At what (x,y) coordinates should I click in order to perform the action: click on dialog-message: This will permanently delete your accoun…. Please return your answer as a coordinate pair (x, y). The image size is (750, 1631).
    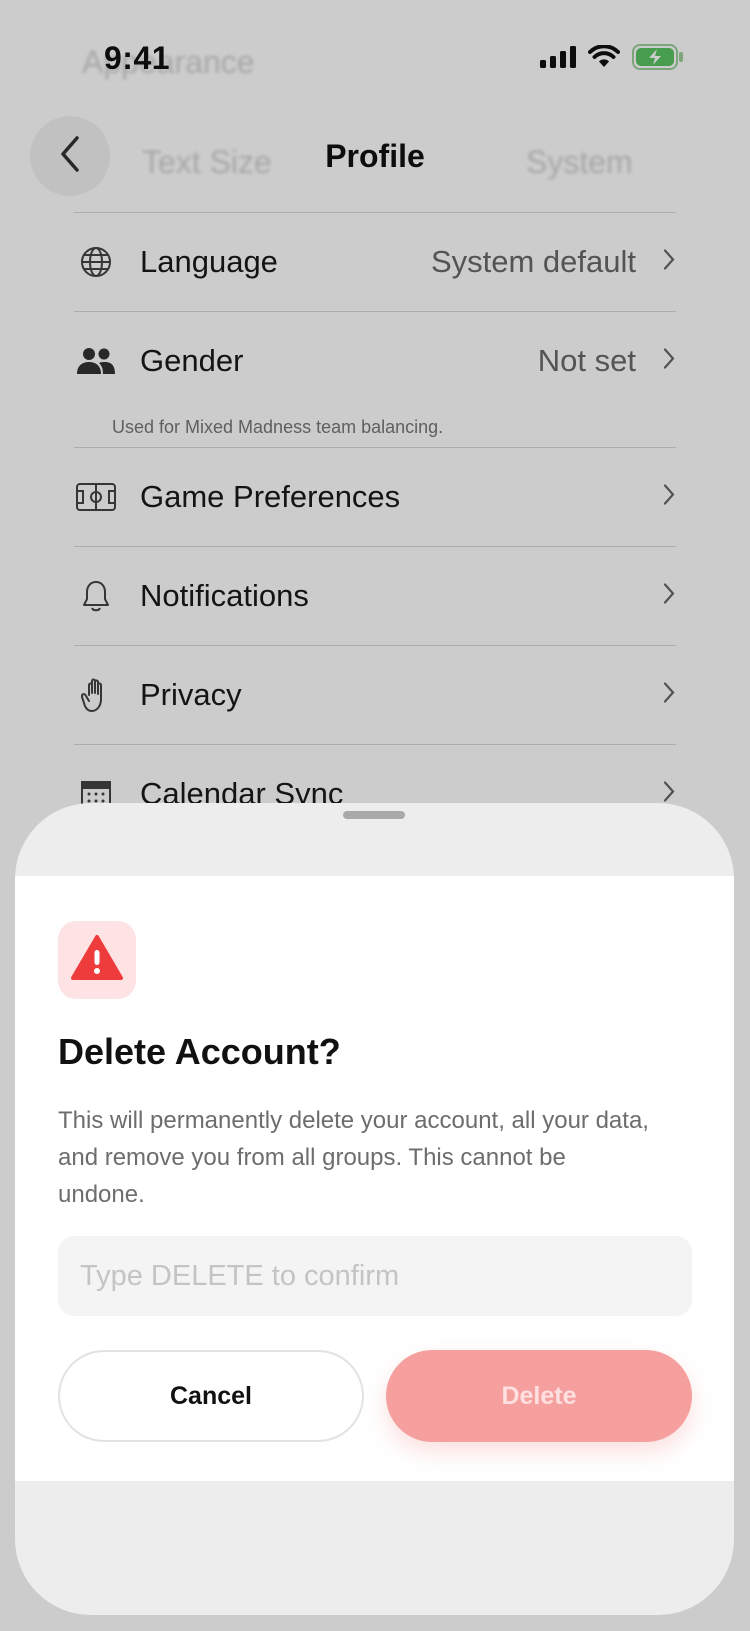
    Looking at the image, I should click on (353, 1157).